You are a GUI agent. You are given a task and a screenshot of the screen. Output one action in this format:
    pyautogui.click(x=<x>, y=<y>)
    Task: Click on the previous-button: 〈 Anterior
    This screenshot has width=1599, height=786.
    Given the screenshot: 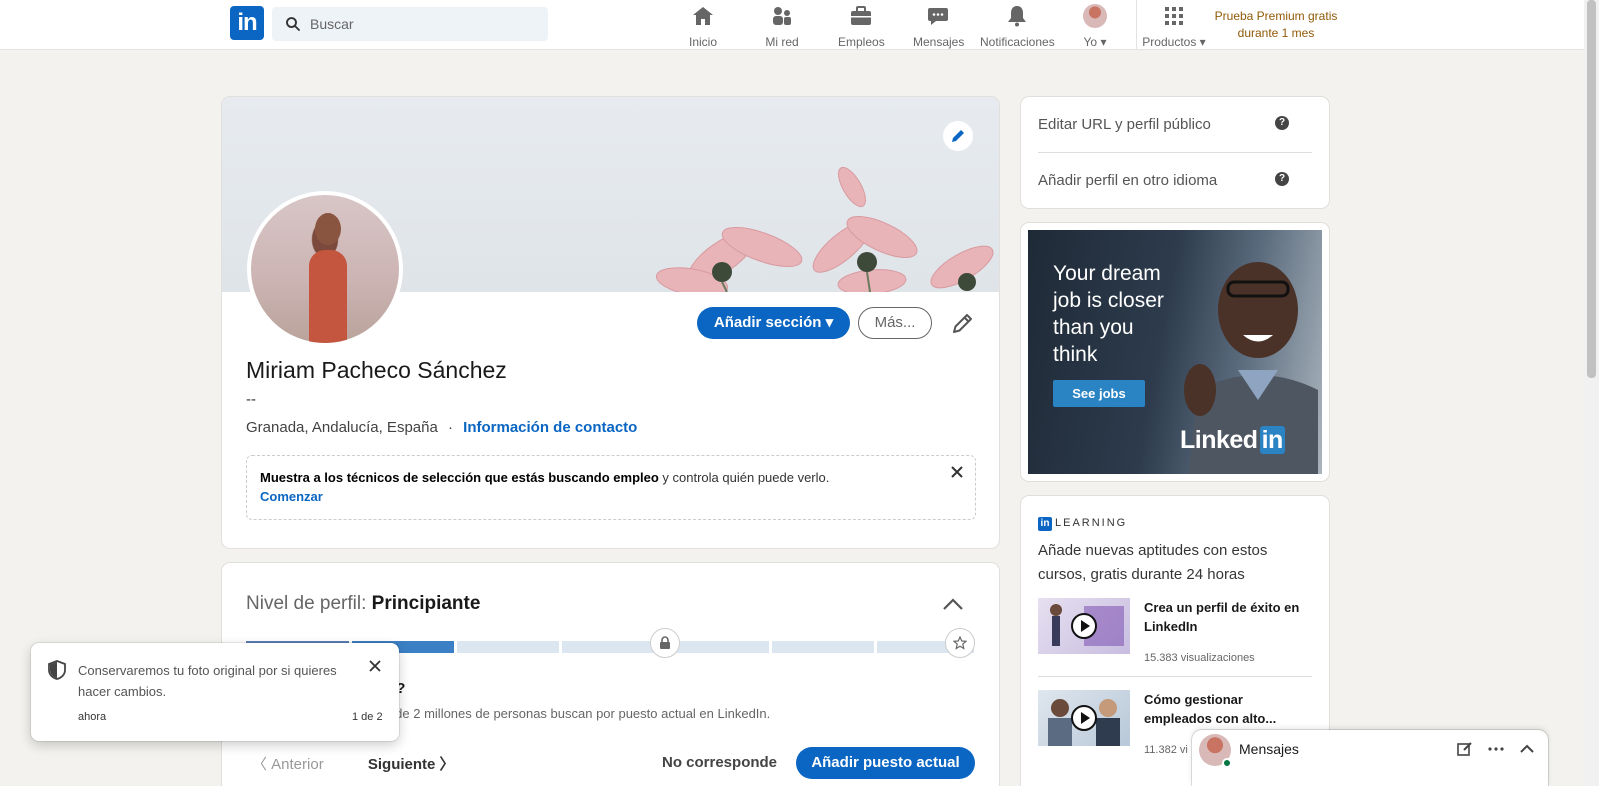 What is the action you would take?
    pyautogui.click(x=288, y=764)
    